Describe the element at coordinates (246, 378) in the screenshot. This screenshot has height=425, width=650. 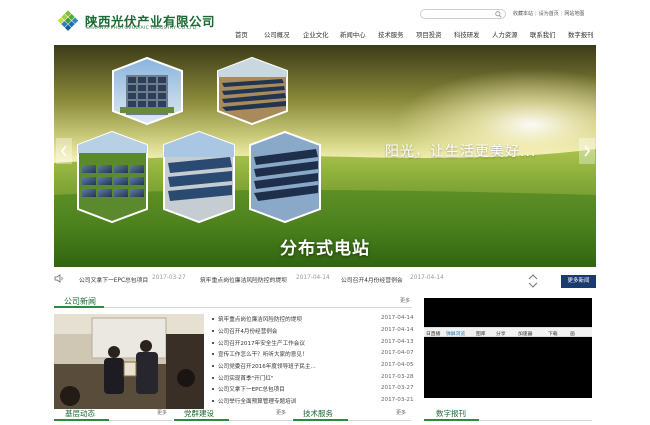
I see `news-title: 公司实现首季"开门红"` at that location.